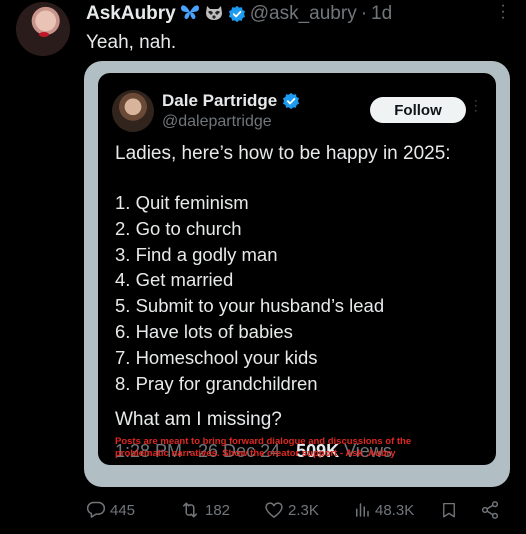 This screenshot has width=526, height=534. Describe the element at coordinates (190, 14) in the screenshot. I see `butterfly-emoji-icon` at that location.